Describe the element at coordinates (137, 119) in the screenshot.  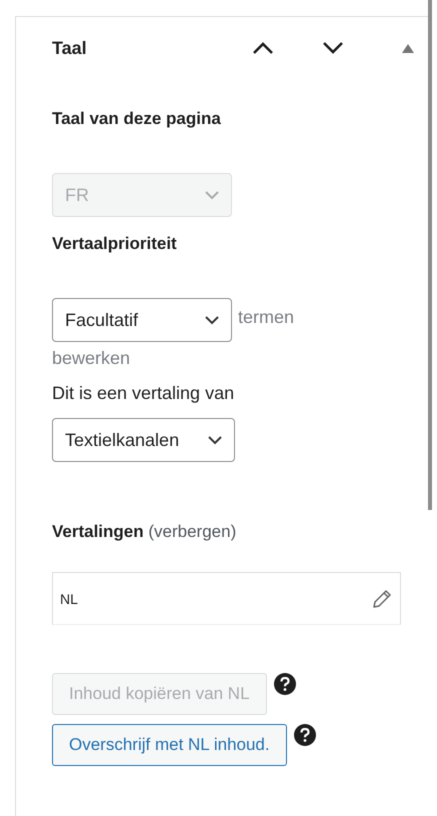
I see `field-label: Taal van deze pagina` at that location.